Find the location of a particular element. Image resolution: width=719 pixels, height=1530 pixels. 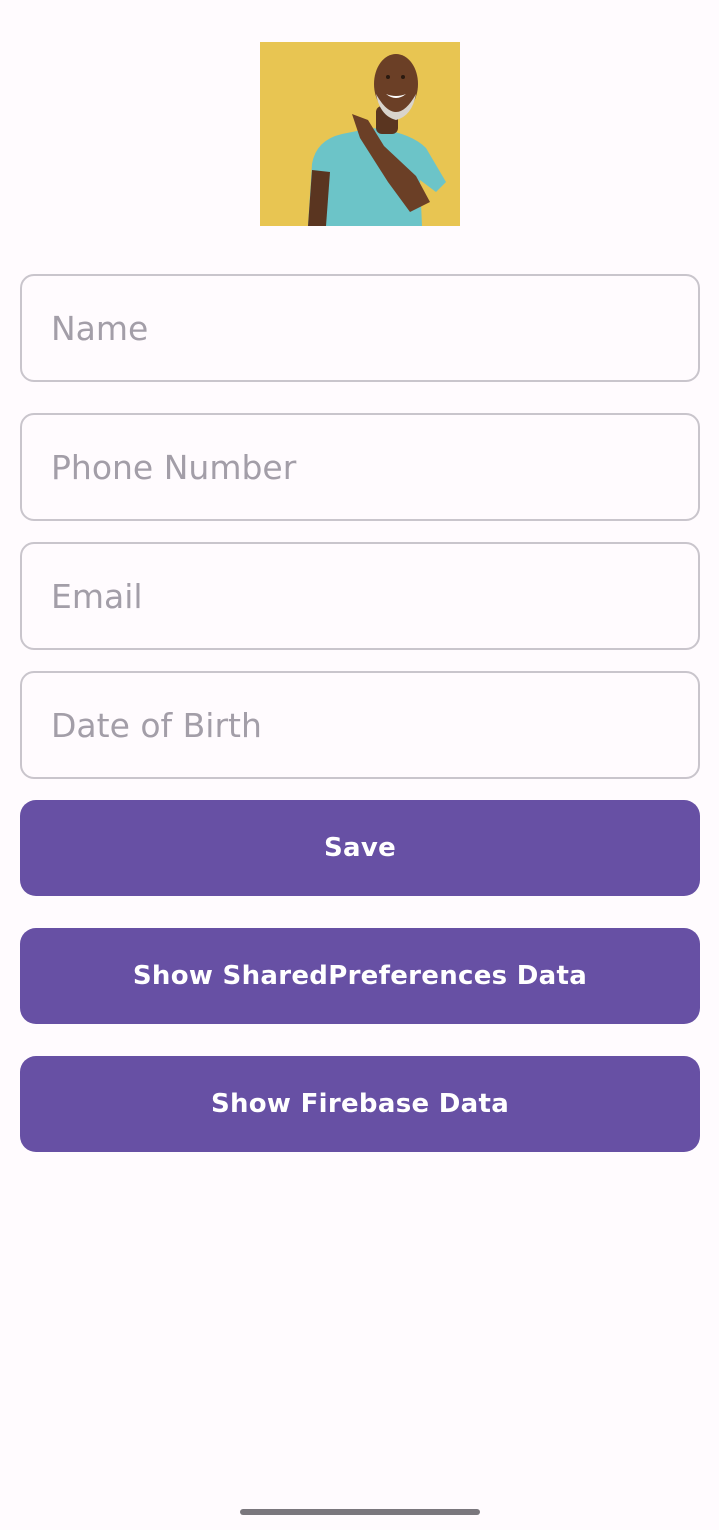

show-firebase-data-button: Show Firebase Data is located at coordinates (360, 1104).